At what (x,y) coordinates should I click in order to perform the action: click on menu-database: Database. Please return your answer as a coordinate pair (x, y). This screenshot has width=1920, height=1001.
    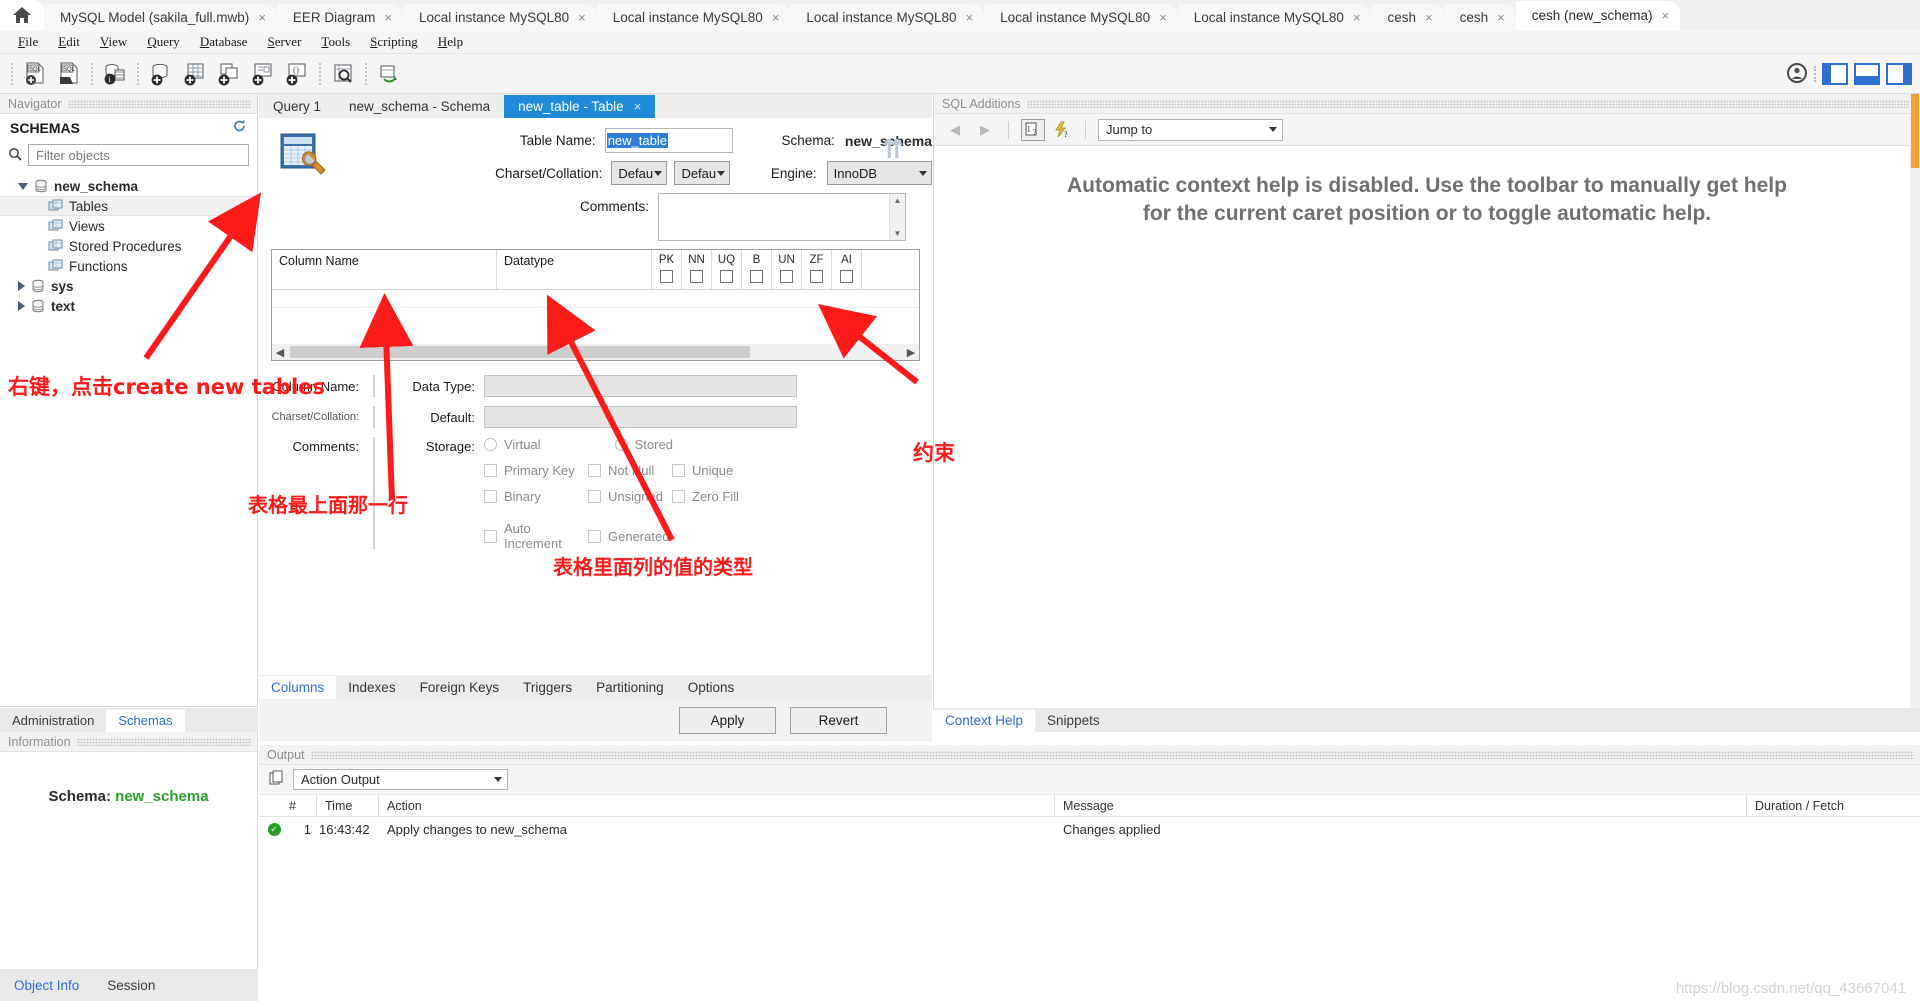
    Looking at the image, I should click on (224, 42).